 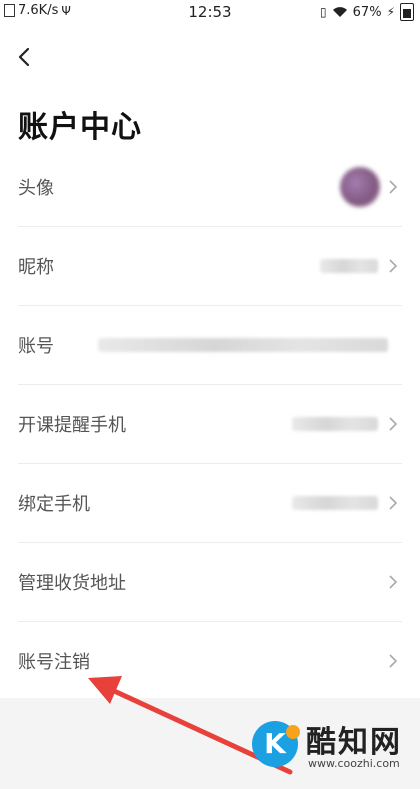 I want to click on watermark-url: www.coozhi.com, so click(x=354, y=763).